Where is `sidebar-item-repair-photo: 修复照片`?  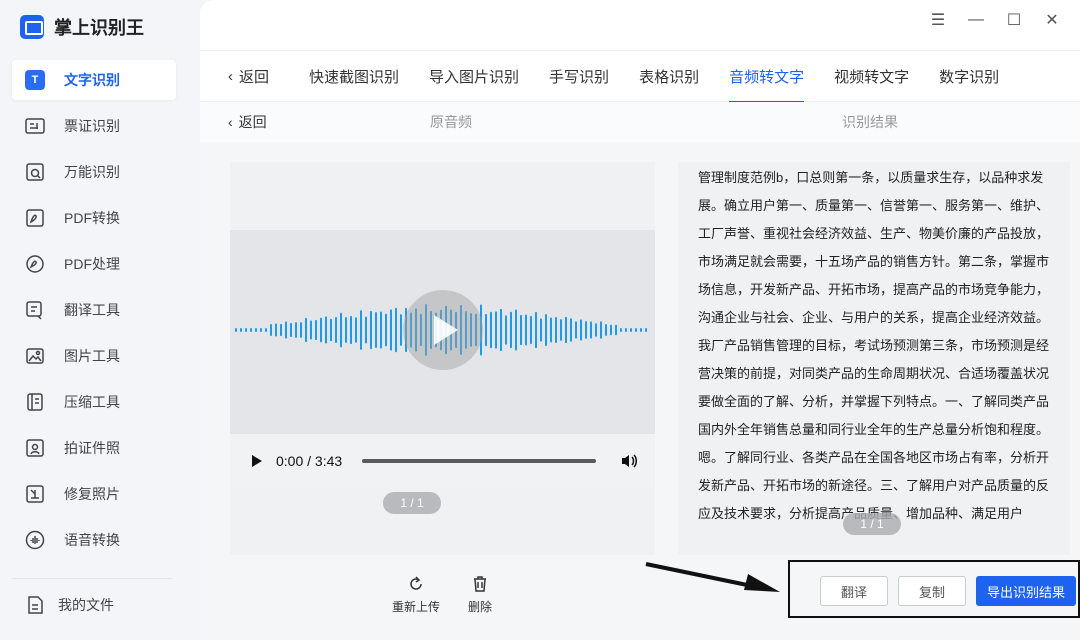 sidebar-item-repair-photo: 修复照片 is located at coordinates (94, 494).